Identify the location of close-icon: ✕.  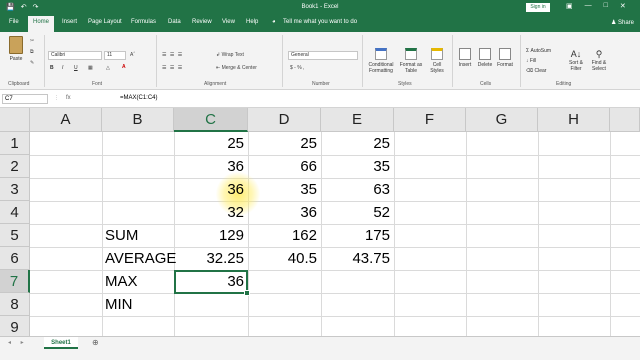
(623, 6).